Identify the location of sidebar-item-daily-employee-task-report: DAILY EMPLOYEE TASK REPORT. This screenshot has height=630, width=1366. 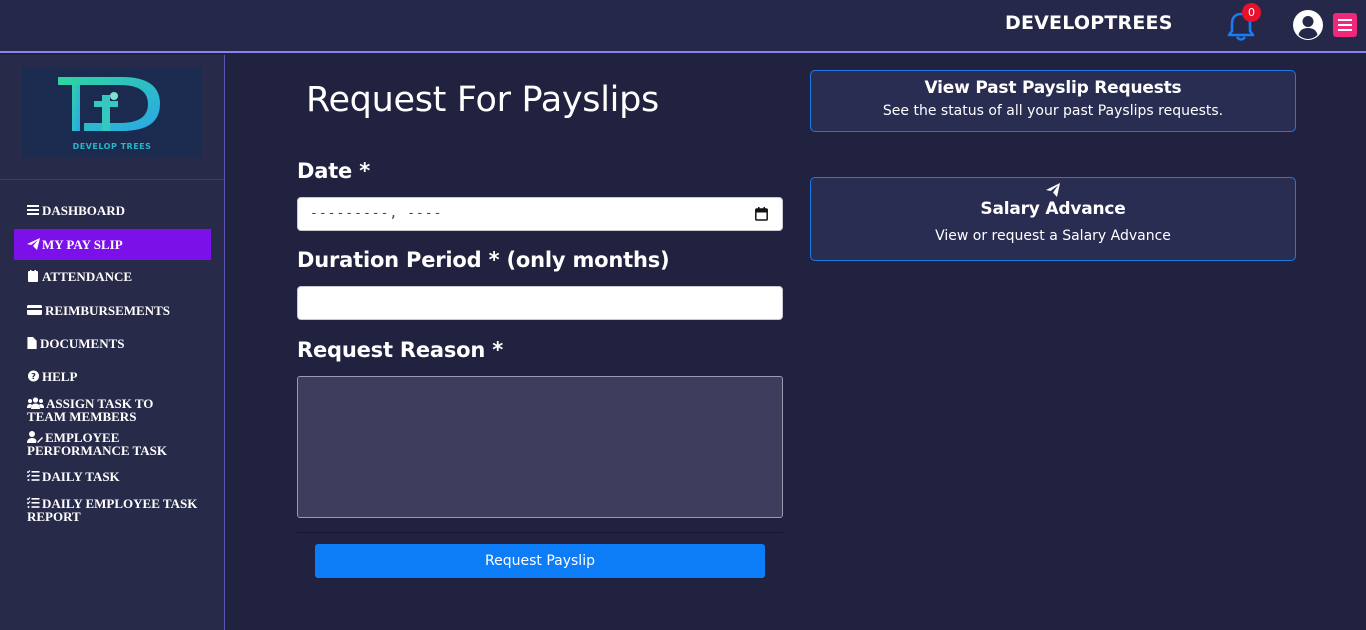
(106, 510).